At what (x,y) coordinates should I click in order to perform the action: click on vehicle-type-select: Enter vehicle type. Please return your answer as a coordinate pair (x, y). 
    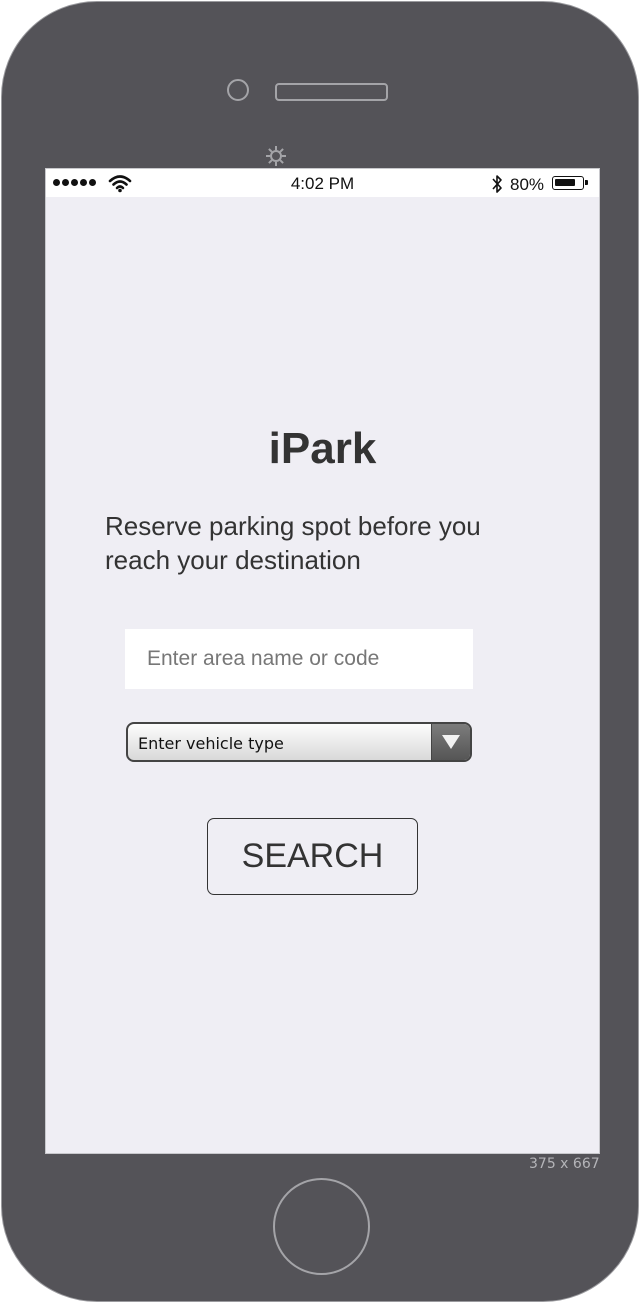
    Looking at the image, I should click on (299, 742).